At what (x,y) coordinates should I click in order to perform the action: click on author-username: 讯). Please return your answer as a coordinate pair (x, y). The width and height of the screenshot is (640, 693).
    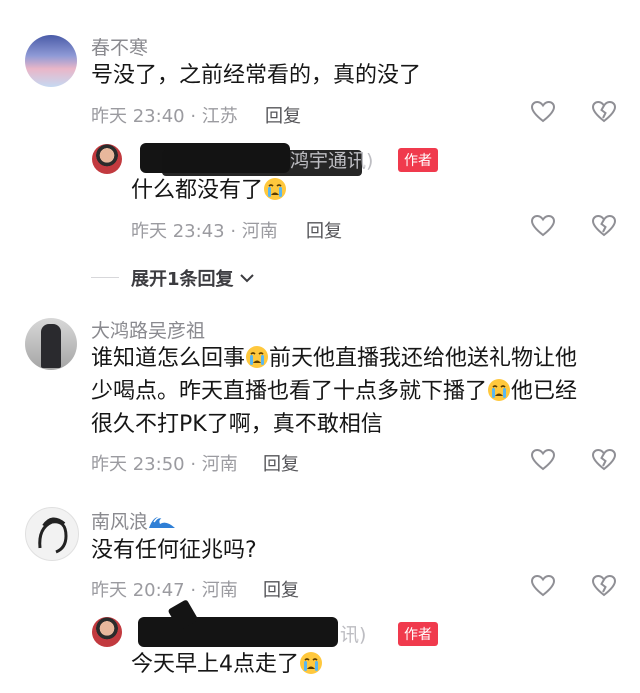
    Looking at the image, I should click on (353, 633).